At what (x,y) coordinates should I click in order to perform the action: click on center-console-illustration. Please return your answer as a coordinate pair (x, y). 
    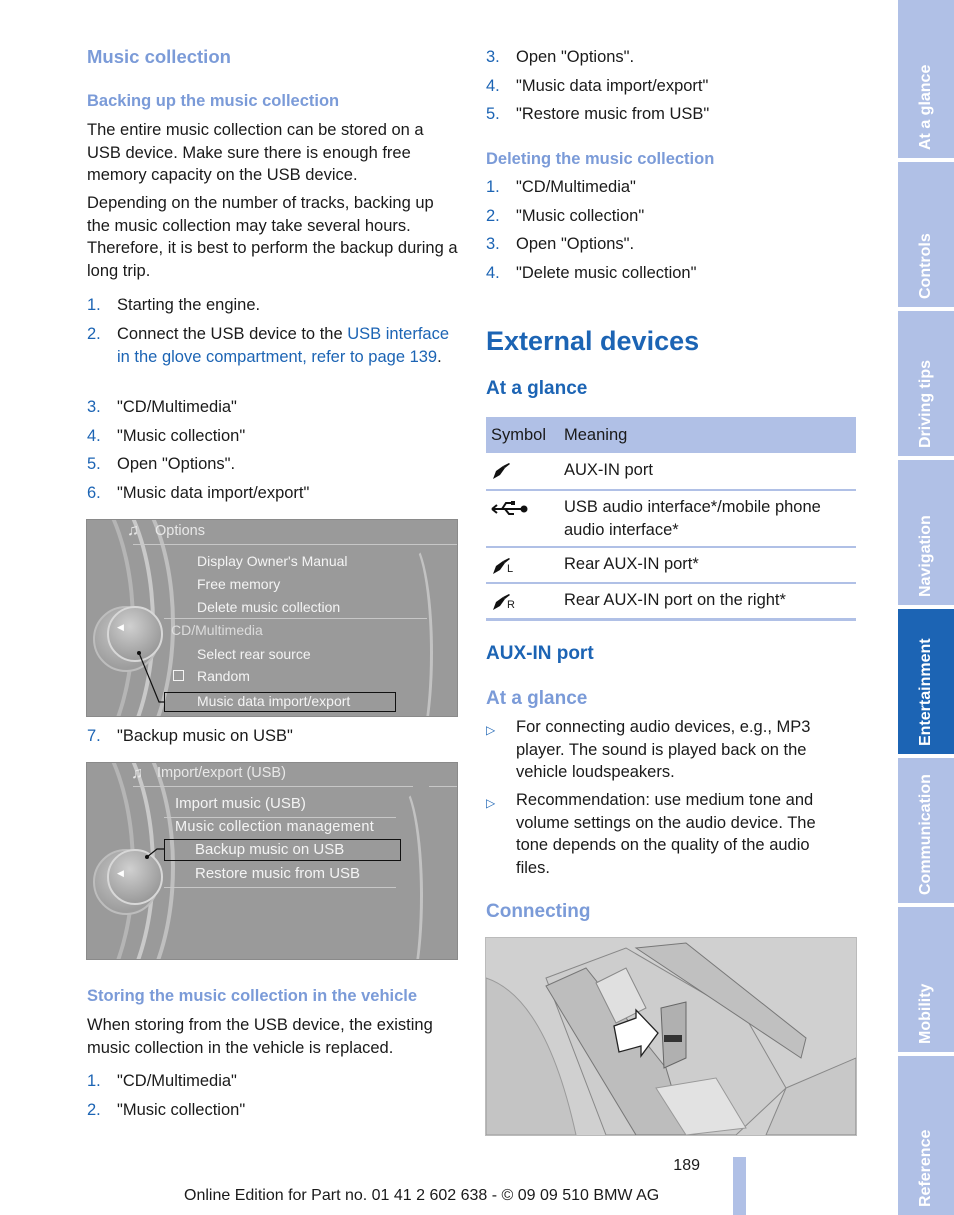
    Looking at the image, I should click on (671, 1036).